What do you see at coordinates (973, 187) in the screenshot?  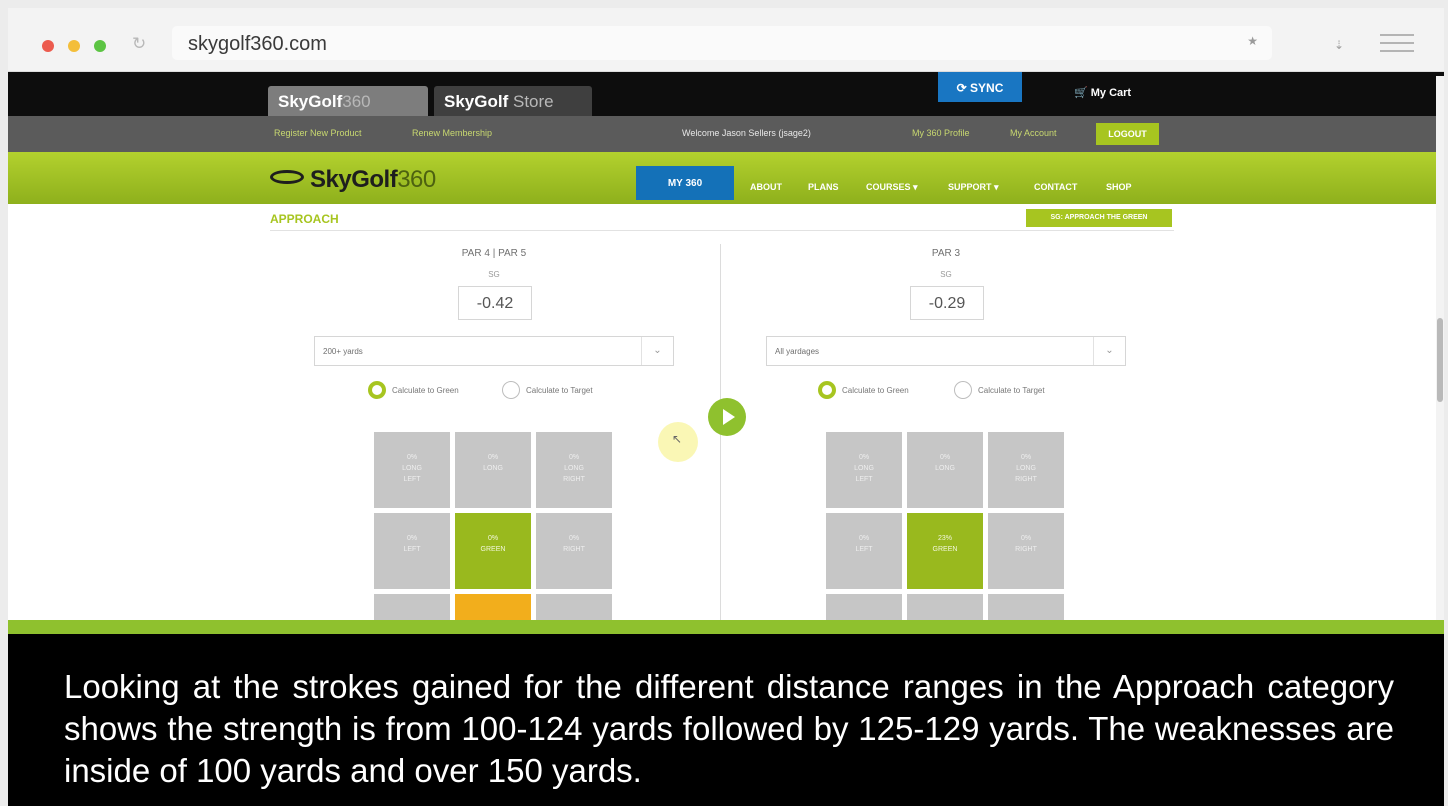 I see `nav-support: SUPPORT ▾` at bounding box center [973, 187].